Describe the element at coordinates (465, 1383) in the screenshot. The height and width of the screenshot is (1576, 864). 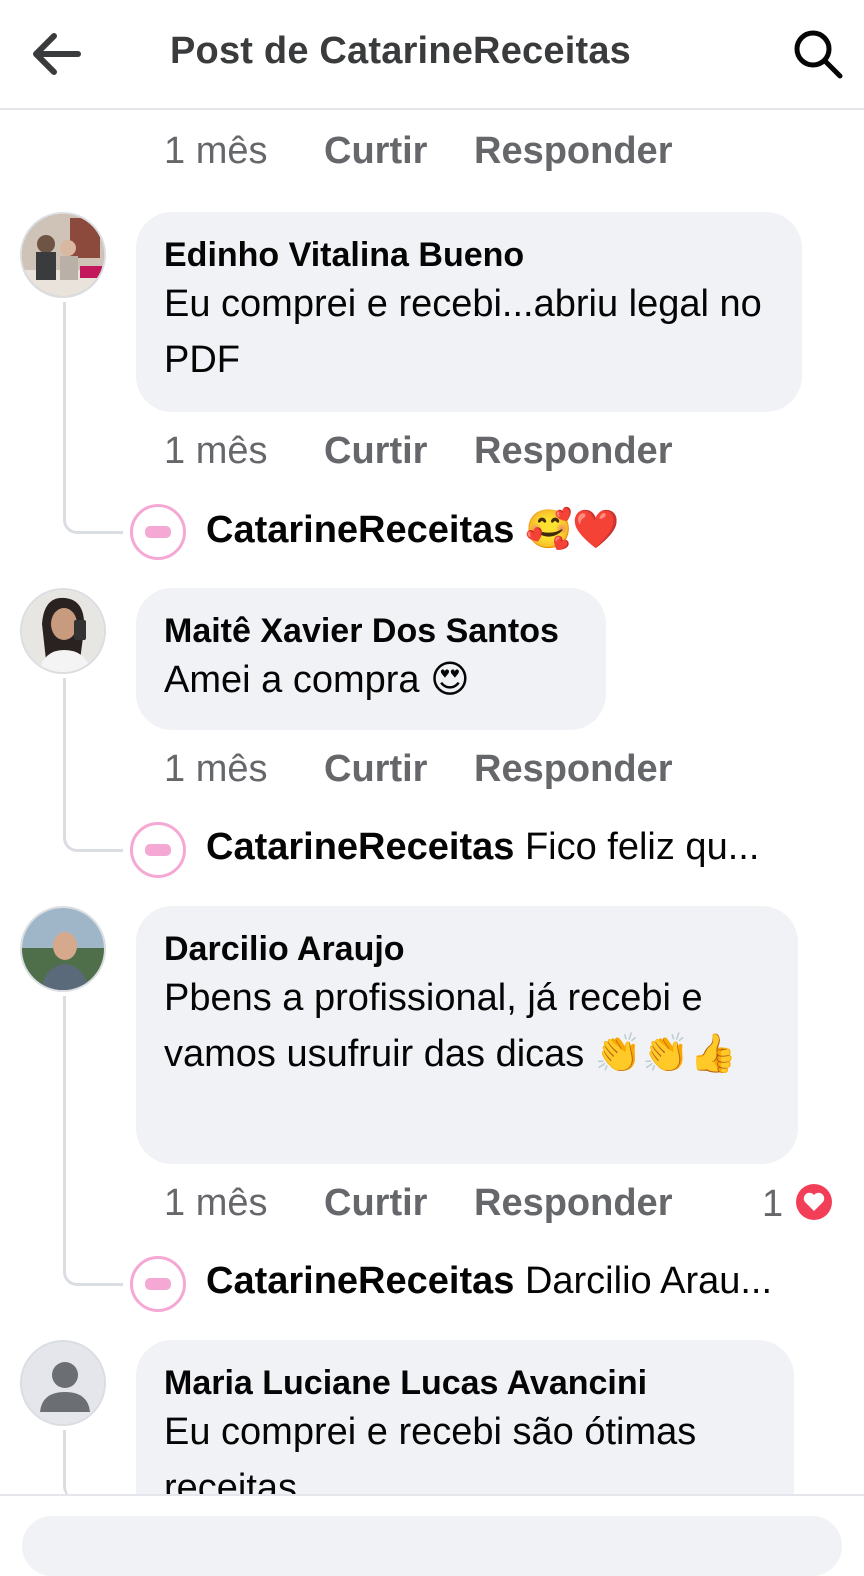
I see `comment-author: Maria Luciane Lucas Avancini` at that location.